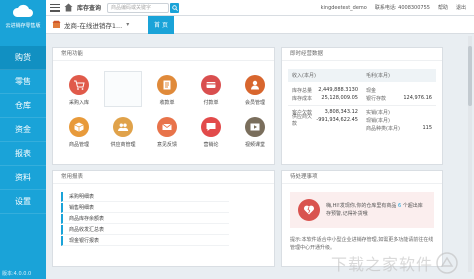 Image resolution: width=474 pixels, height=279 pixels. I want to click on watermark-logo-icon, so click(447, 263).